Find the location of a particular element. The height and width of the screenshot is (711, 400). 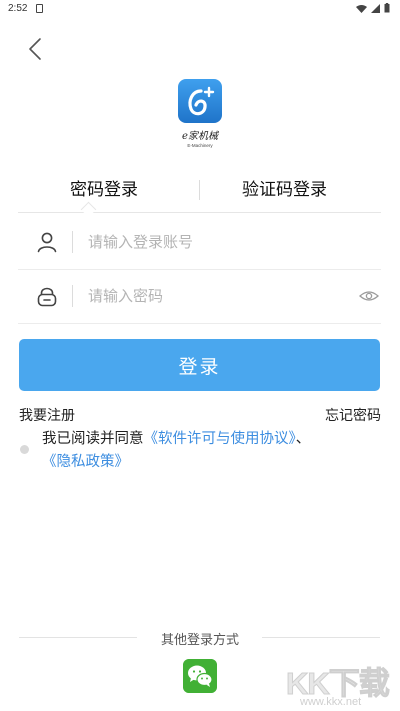

agreement-prefix: 我已阅读并同意 is located at coordinates (93, 439).